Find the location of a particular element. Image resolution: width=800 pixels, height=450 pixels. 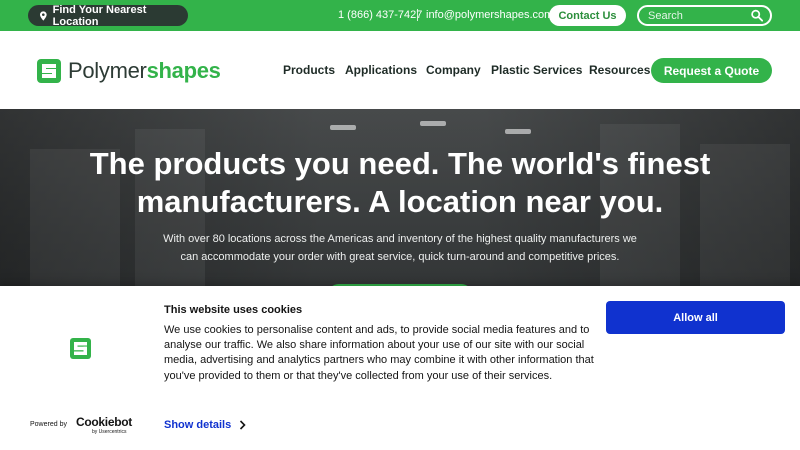

nav-item-plastic-services: Plastic Services is located at coordinates (536, 70).